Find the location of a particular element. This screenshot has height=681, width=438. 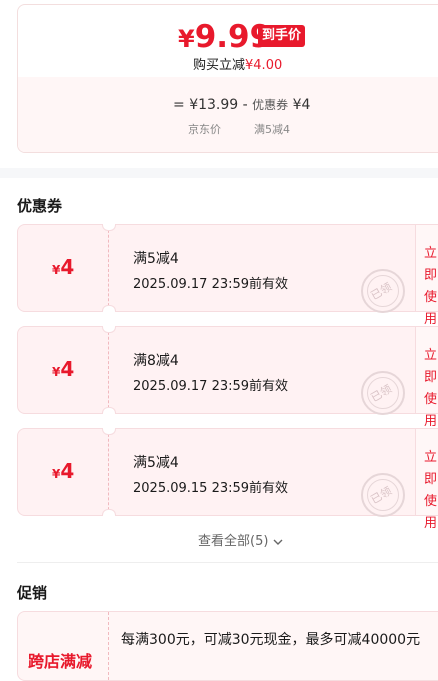

divider is located at coordinates (227, 562).